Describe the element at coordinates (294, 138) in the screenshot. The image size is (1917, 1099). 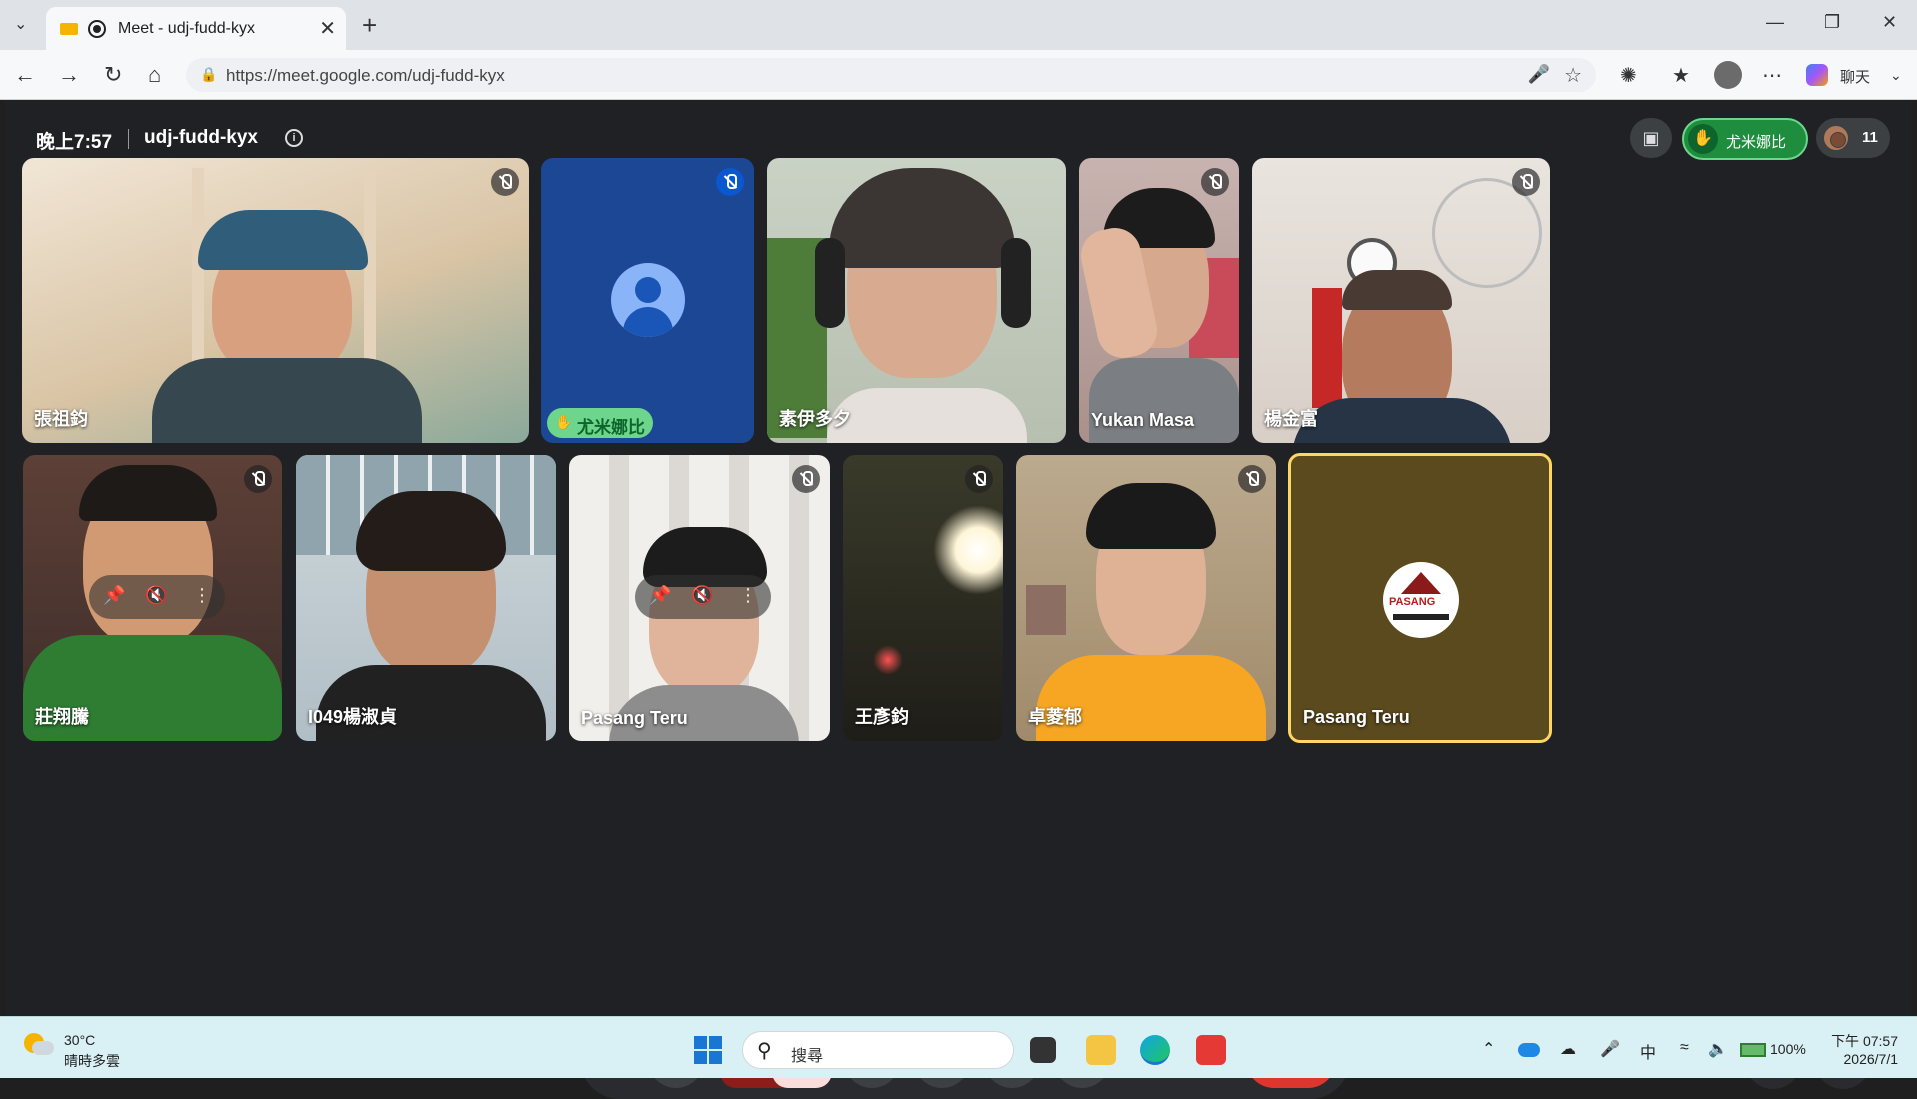
I see `meeting-info-icon: i` at that location.